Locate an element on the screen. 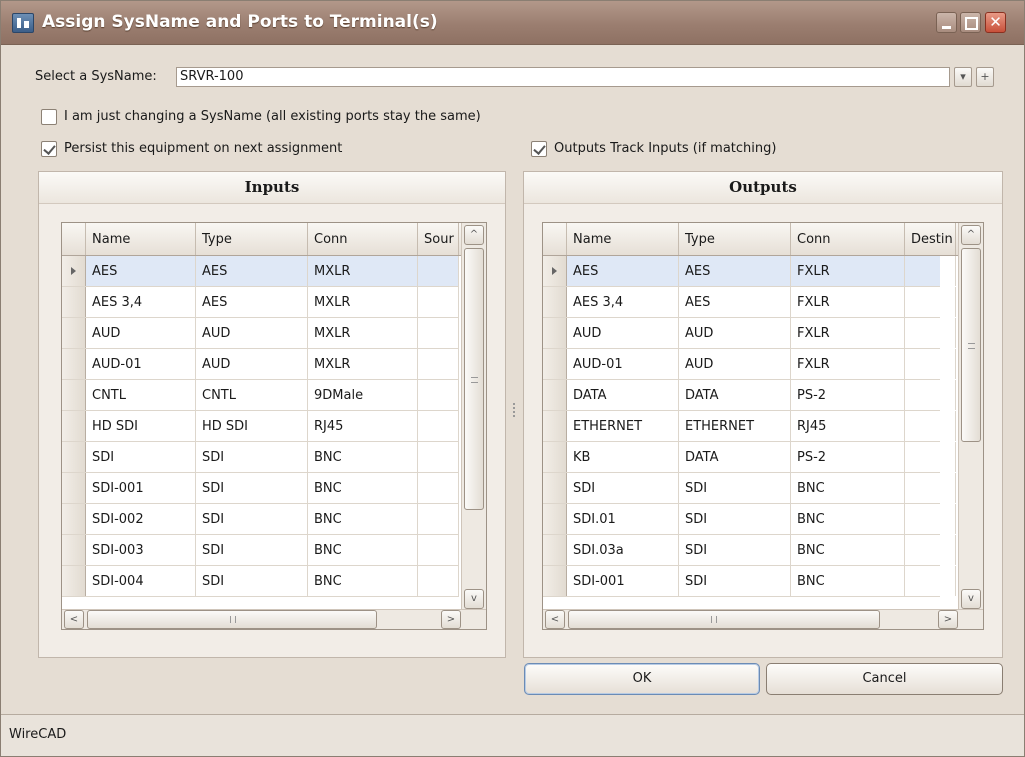 Image resolution: width=1025 pixels, height=757 pixels. maximize-button is located at coordinates (970, 22).